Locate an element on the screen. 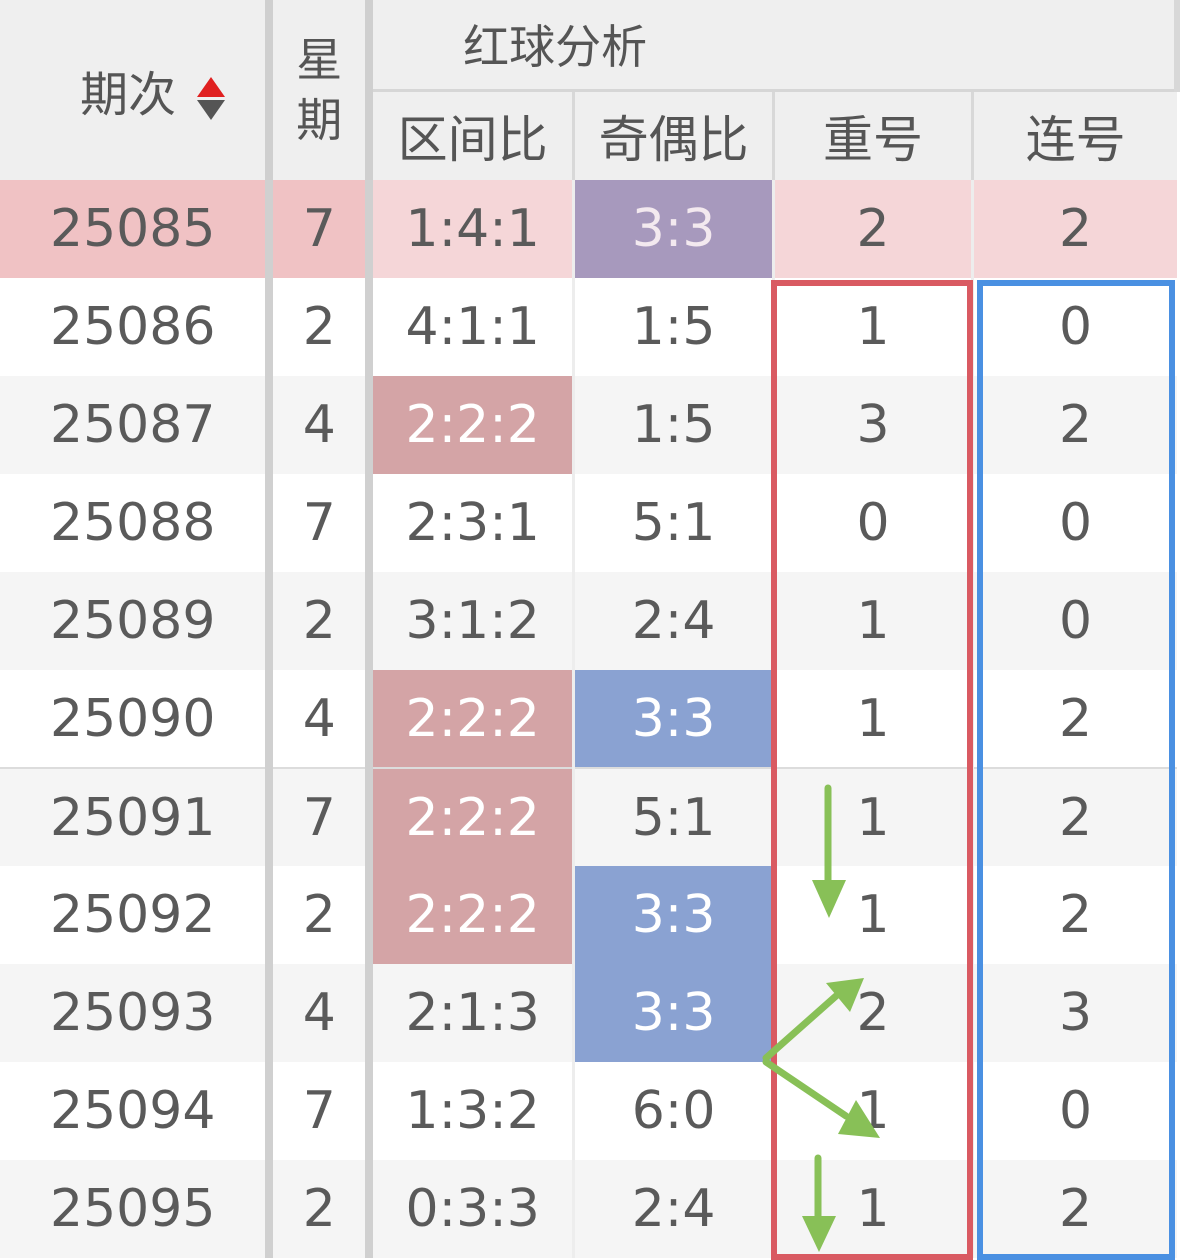 This screenshot has height=1260, width=1180. issue-cell: 25091 is located at coordinates (137, 816).